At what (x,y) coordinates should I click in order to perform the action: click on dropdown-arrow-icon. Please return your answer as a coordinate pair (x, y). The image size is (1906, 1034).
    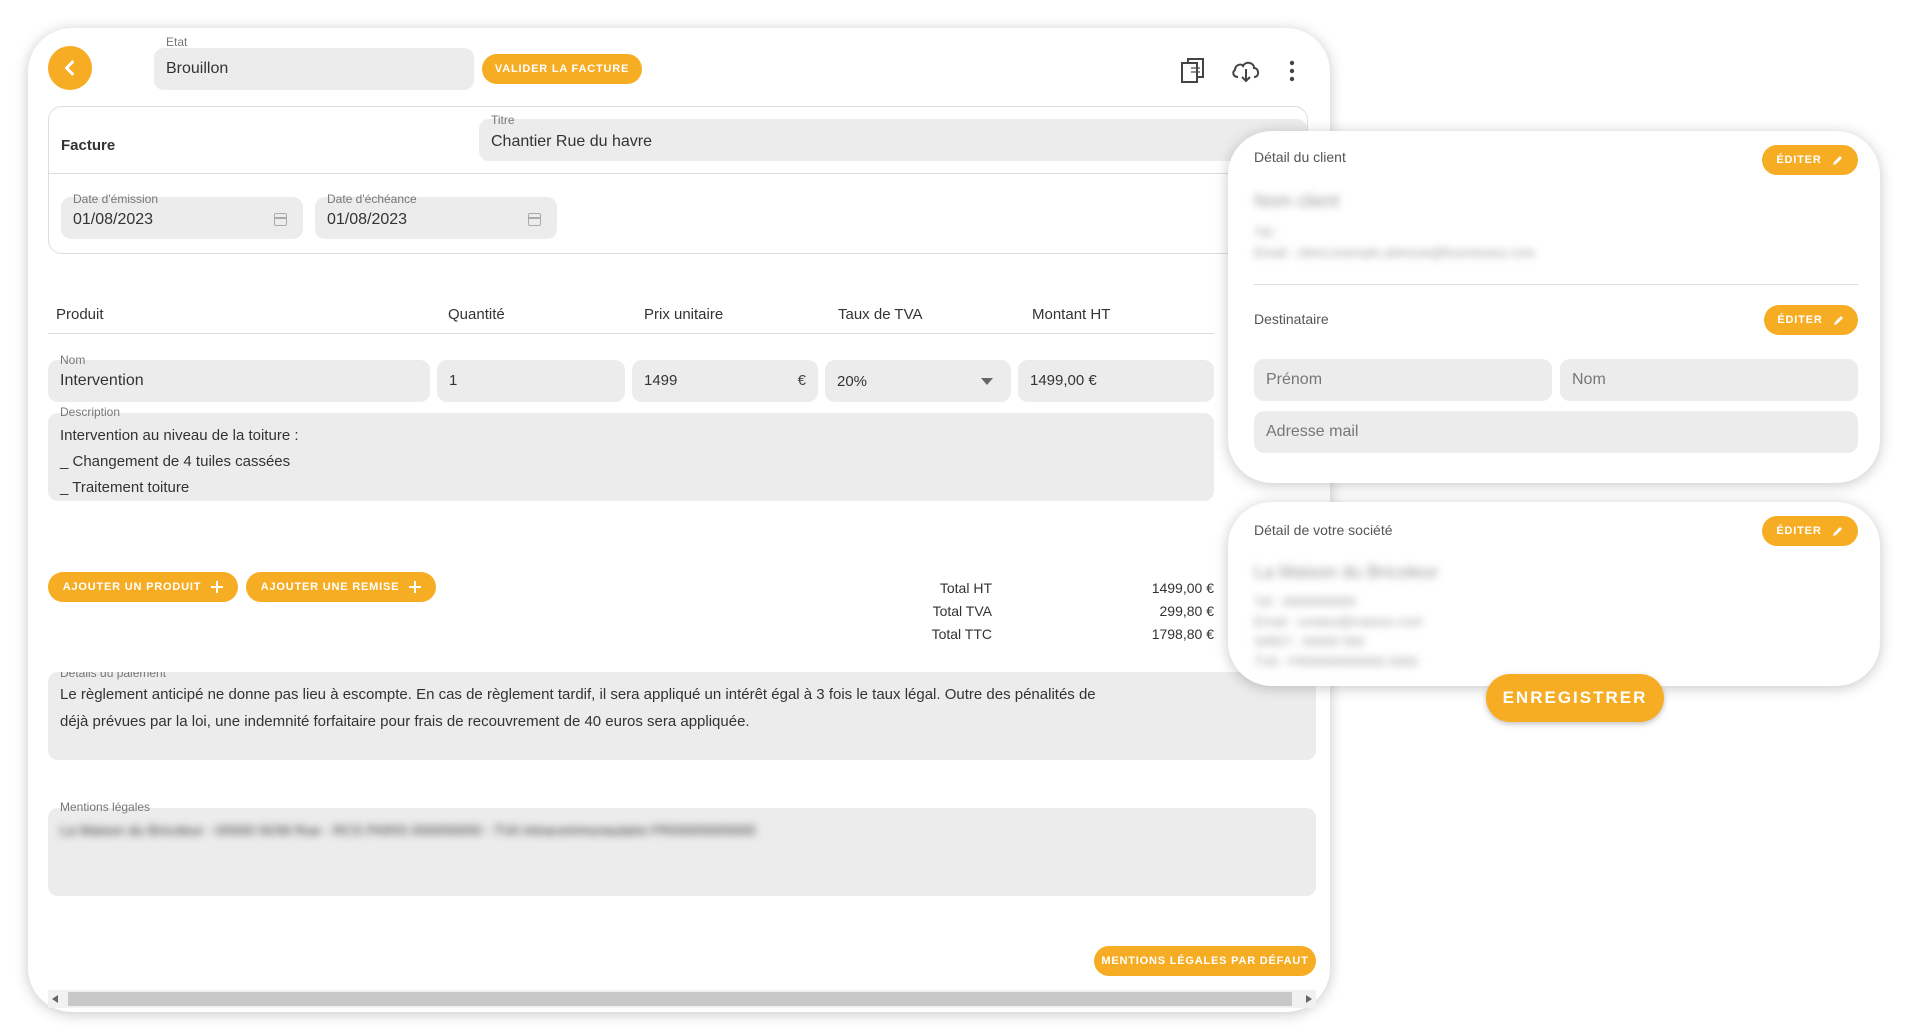
    Looking at the image, I should click on (987, 381).